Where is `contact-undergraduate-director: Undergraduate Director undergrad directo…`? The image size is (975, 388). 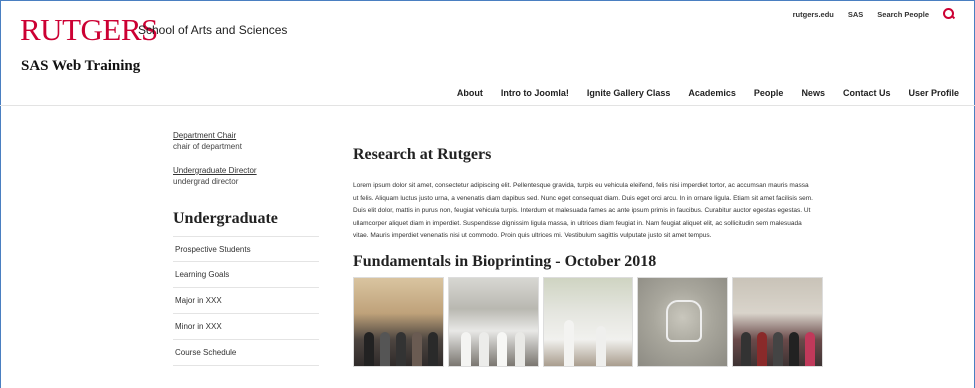 contact-undergraduate-director: Undergraduate Director undergrad directo… is located at coordinates (246, 176).